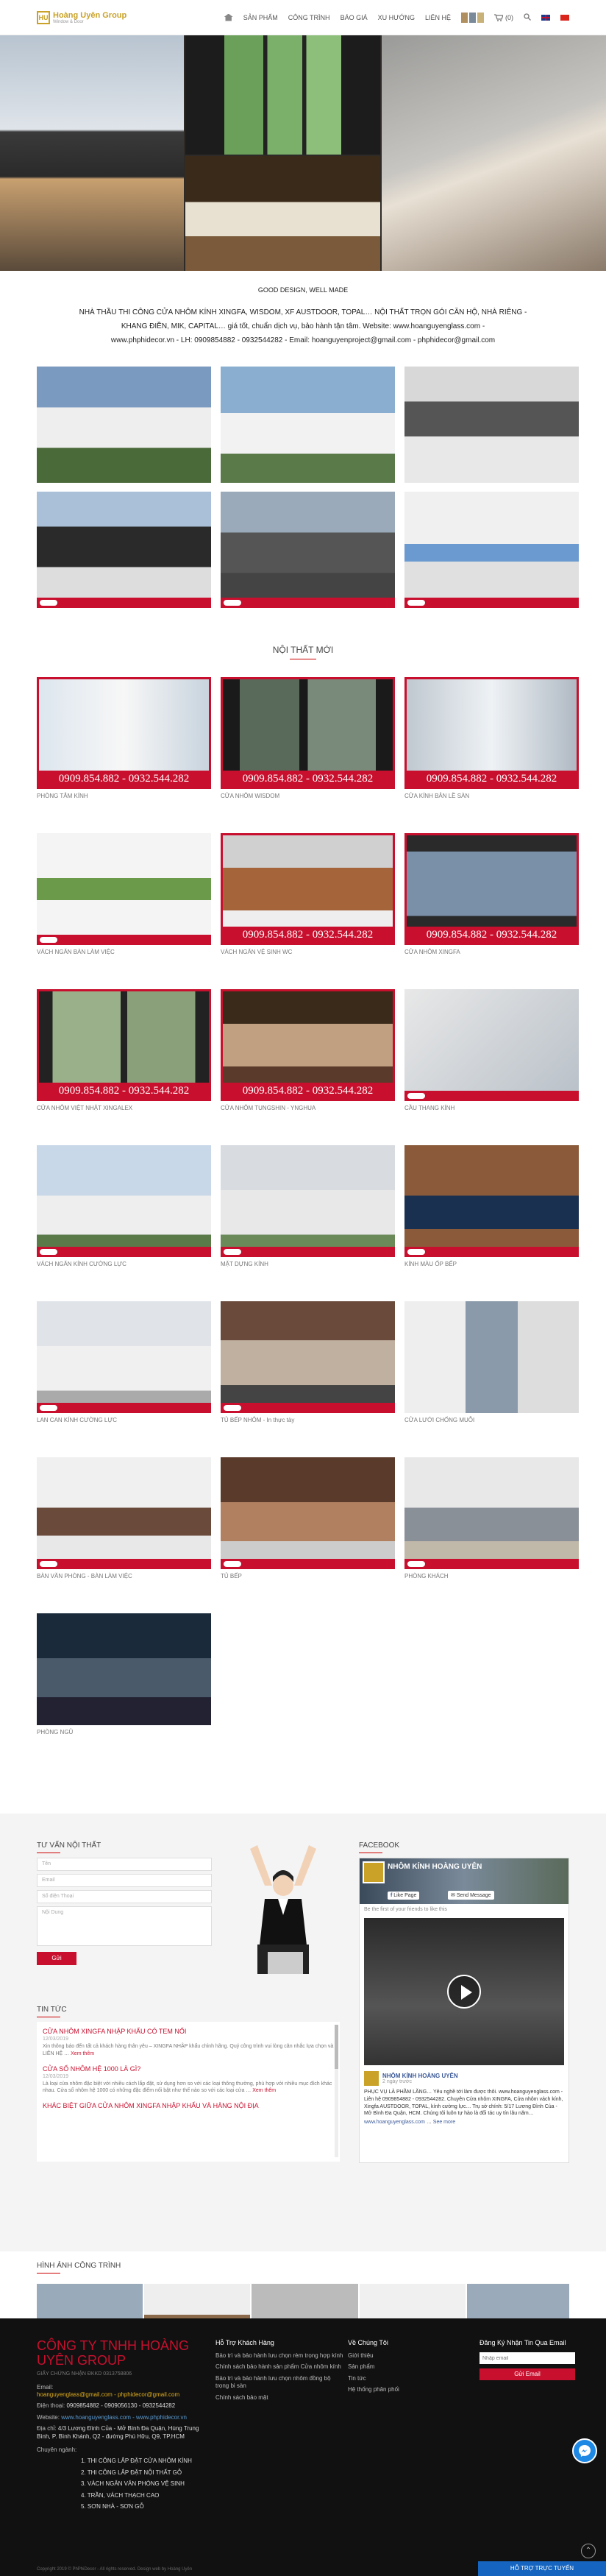  I want to click on logo: HU Hoàng Uyên Group Window & Door, so click(81, 17).